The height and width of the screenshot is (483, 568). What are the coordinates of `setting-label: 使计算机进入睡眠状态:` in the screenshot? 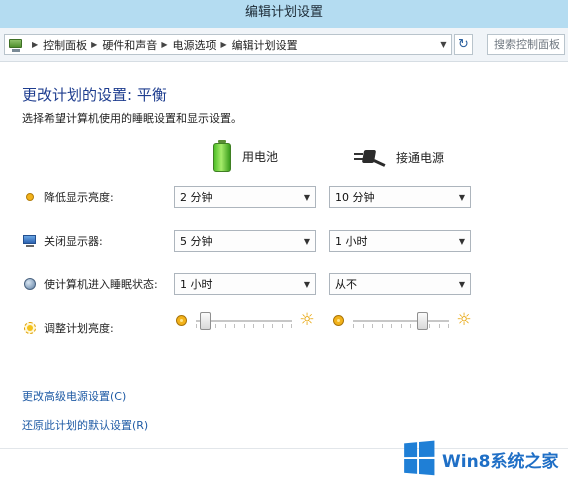 It's located at (101, 284).